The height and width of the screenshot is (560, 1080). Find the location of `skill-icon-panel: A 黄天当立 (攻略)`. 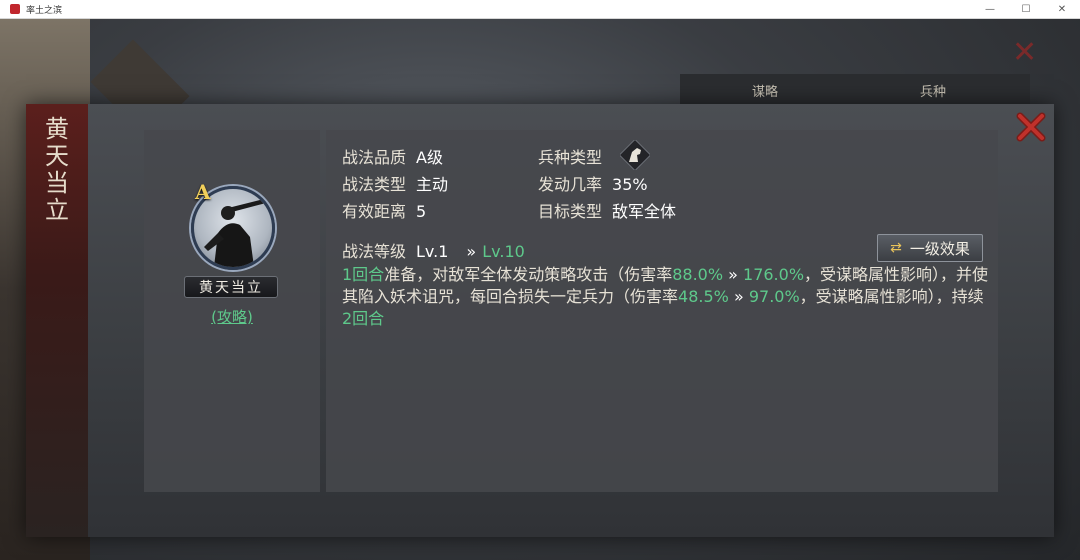

skill-icon-panel: A 黄天当立 (攻略) is located at coordinates (232, 311).